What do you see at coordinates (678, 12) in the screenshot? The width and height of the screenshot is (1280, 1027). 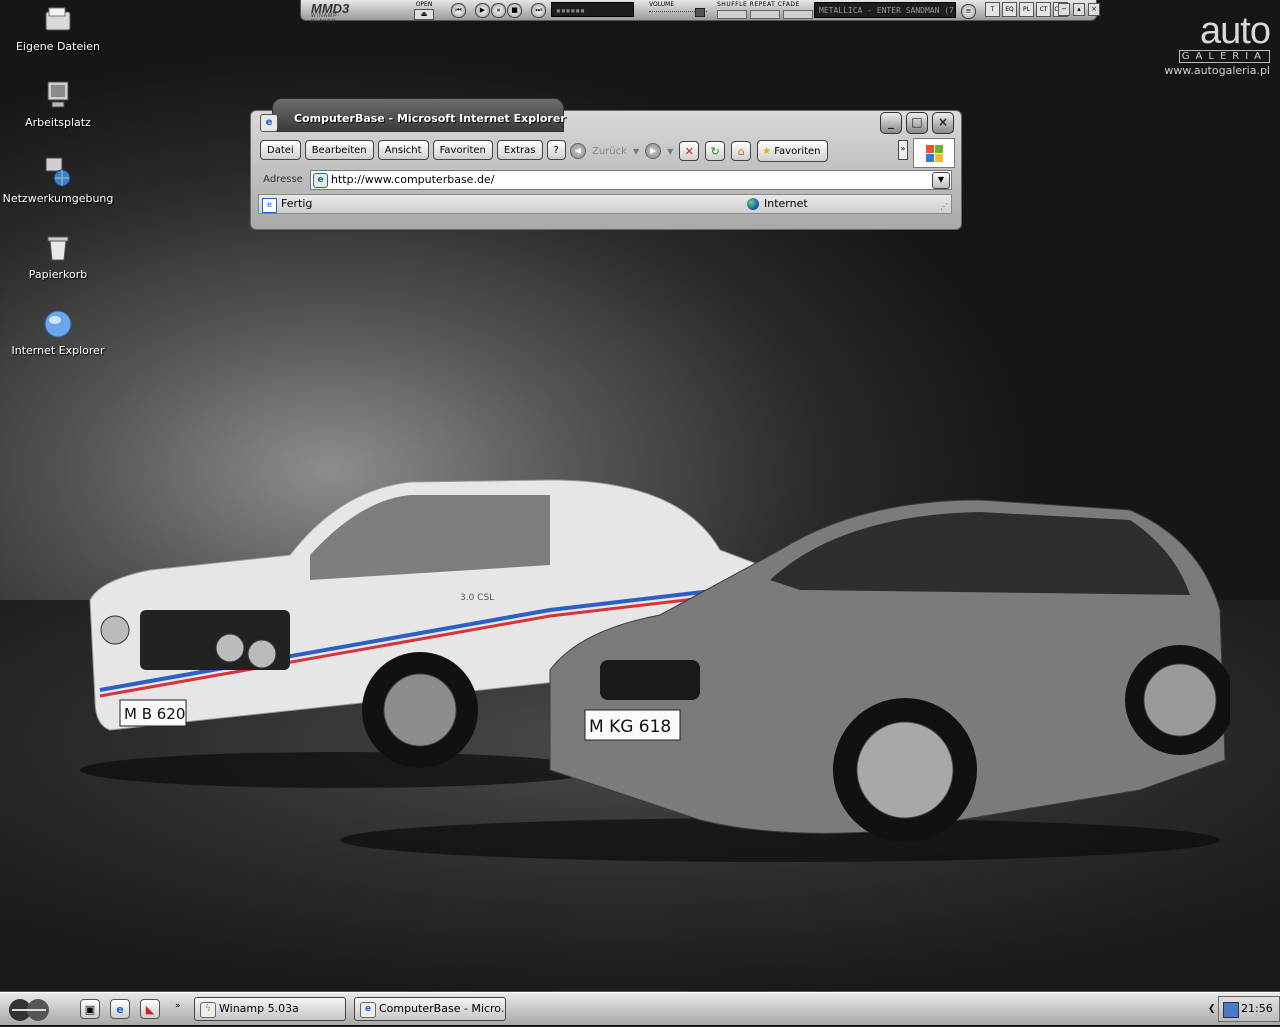 I see `volume-slider` at bounding box center [678, 12].